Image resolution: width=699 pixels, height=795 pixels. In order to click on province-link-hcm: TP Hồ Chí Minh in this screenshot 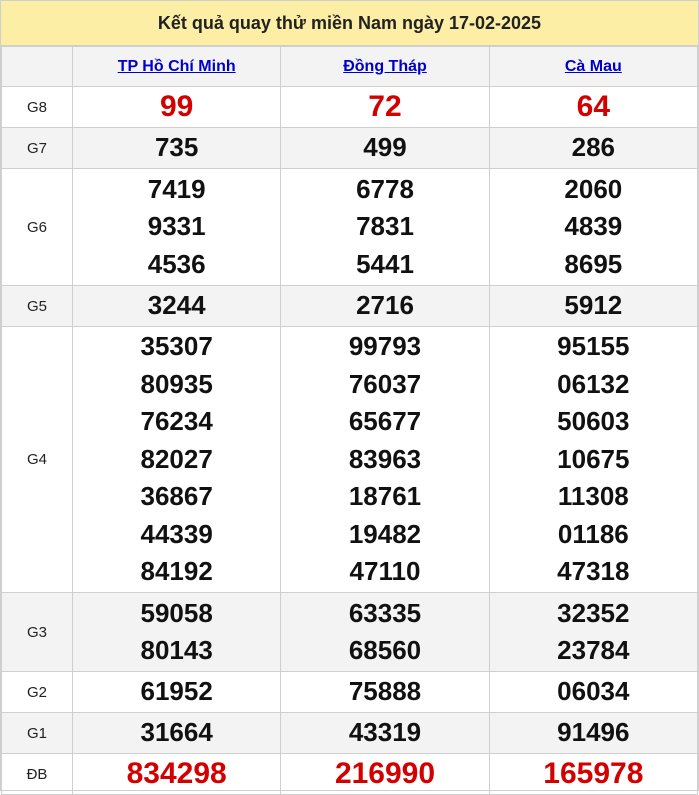, I will do `click(177, 66)`.